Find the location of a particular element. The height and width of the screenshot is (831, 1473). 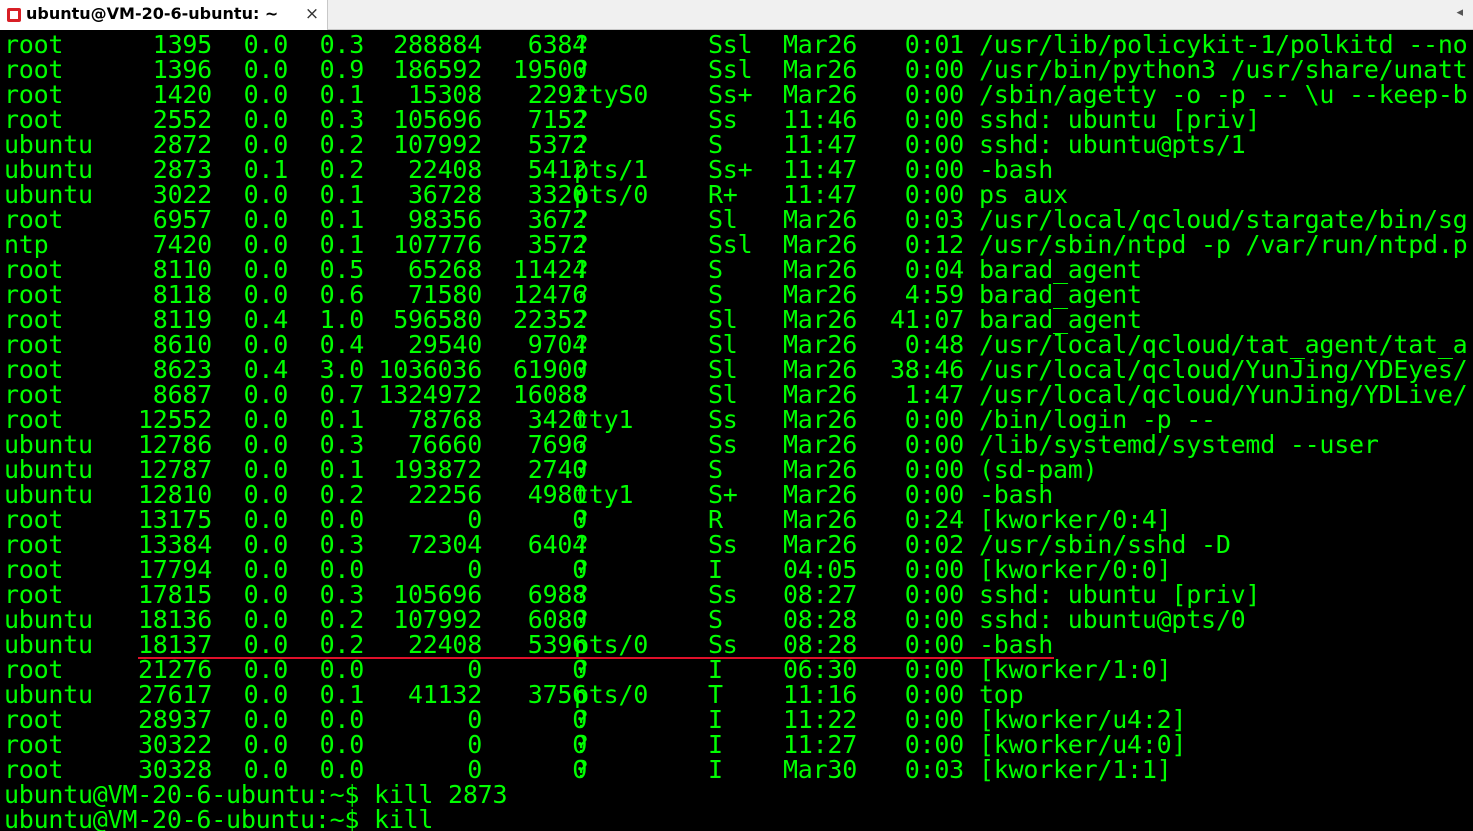

cell-rss: 5396 is located at coordinates (557, 644).